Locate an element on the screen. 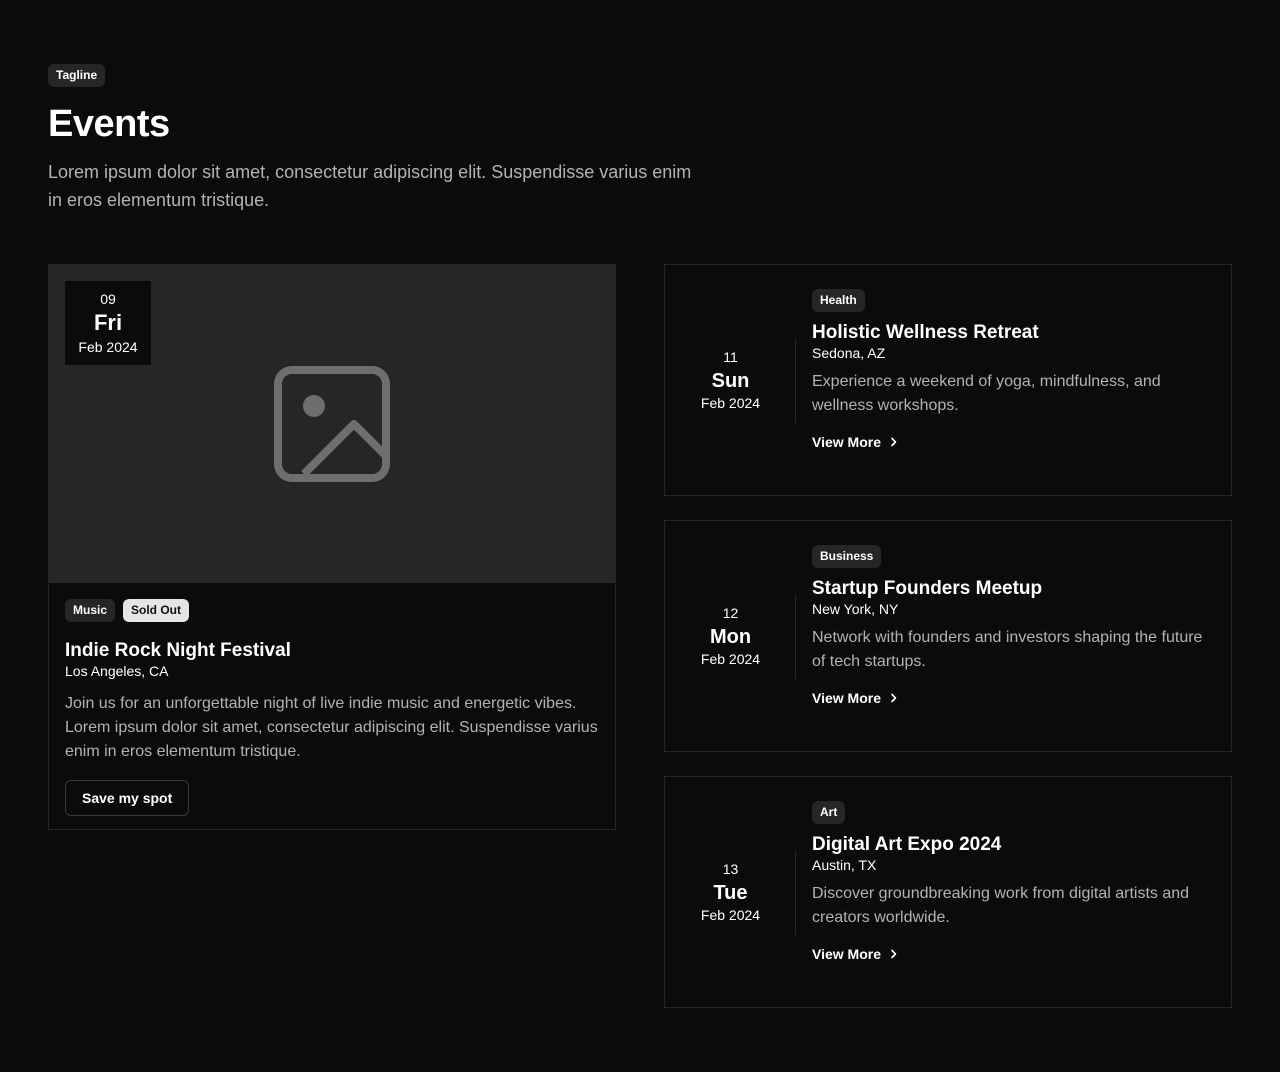  tagline-badge: Tagline is located at coordinates (77, 75).